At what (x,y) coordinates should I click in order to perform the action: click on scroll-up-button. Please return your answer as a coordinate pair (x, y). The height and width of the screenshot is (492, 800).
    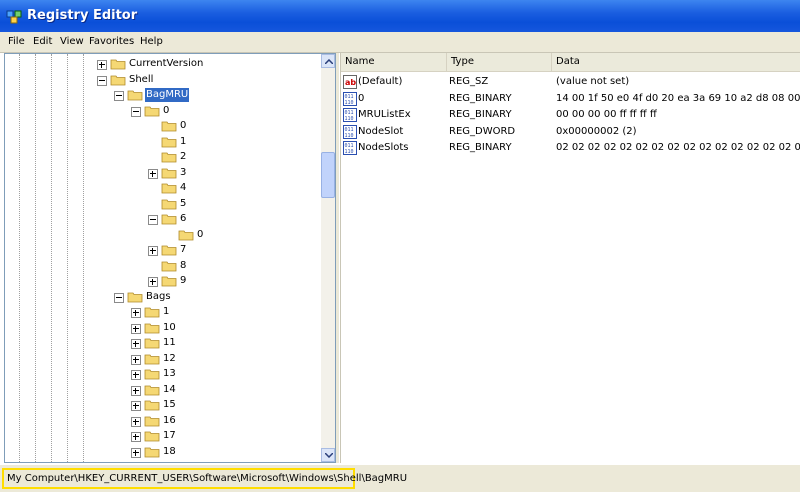
    Looking at the image, I should click on (328, 61).